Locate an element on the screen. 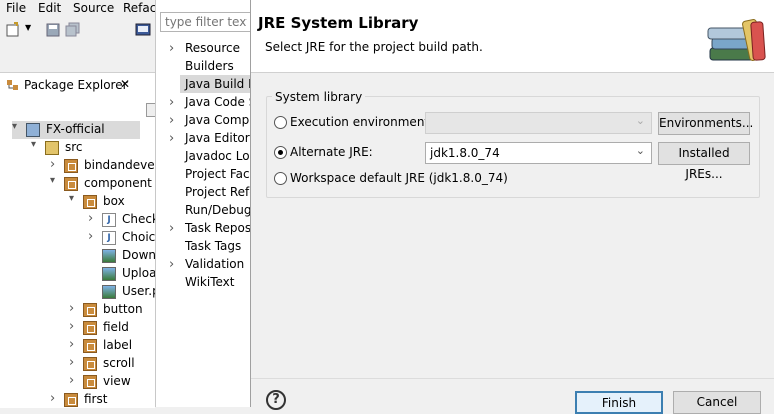  tree-item-label: src is located at coordinates (74, 147).